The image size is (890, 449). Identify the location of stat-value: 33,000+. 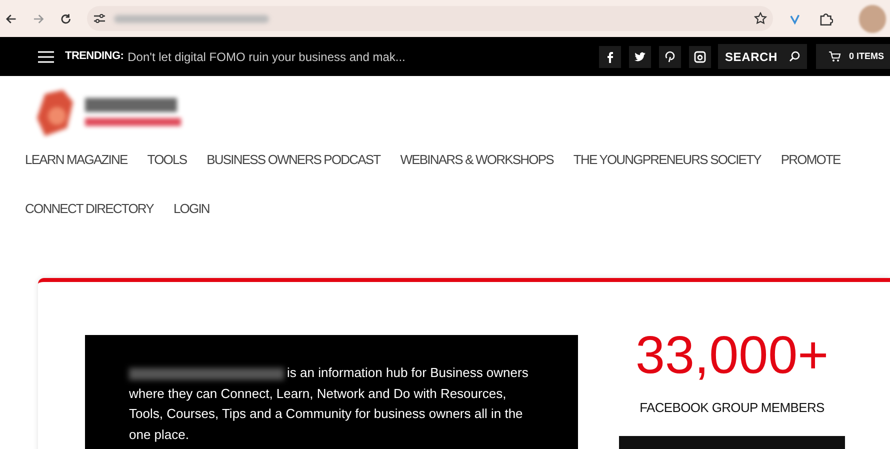
(732, 356).